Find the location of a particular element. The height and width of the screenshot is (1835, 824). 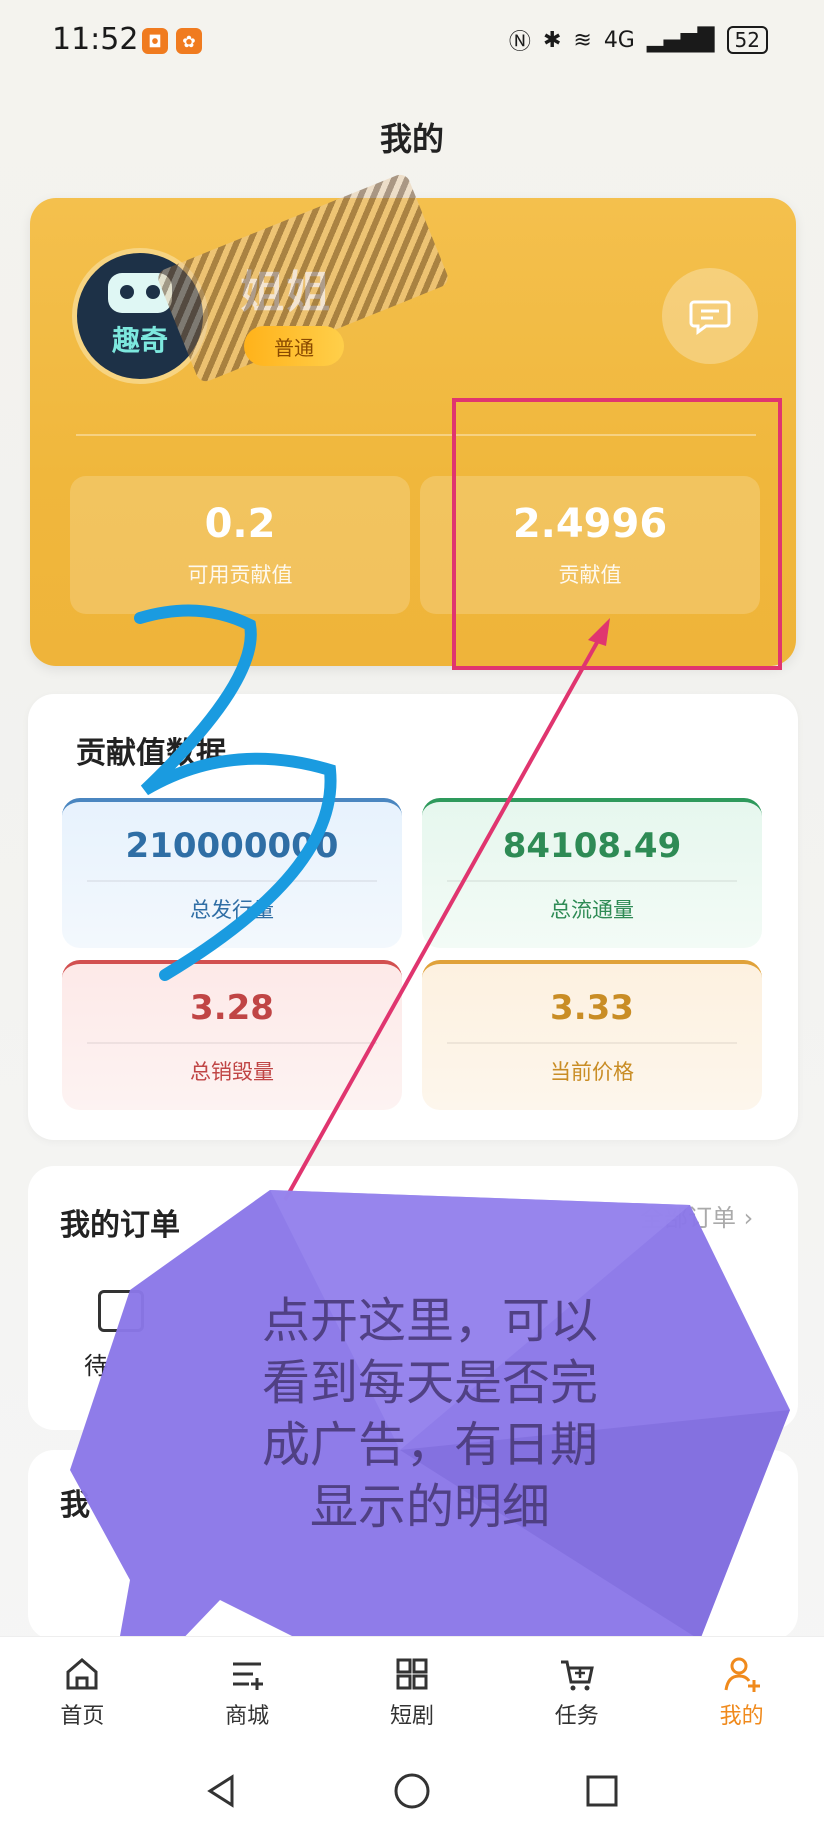

system-nav-bar is located at coordinates (412, 1790).